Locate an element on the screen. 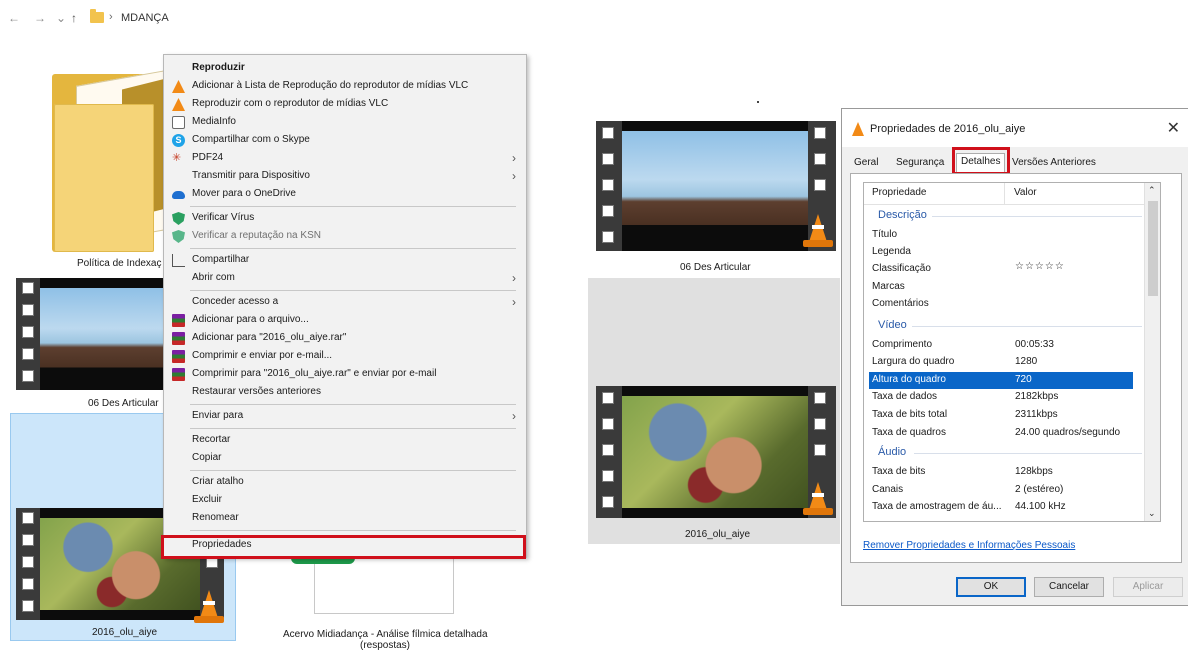 The height and width of the screenshot is (651, 1188). property-row: Título is located at coordinates (1001, 235).